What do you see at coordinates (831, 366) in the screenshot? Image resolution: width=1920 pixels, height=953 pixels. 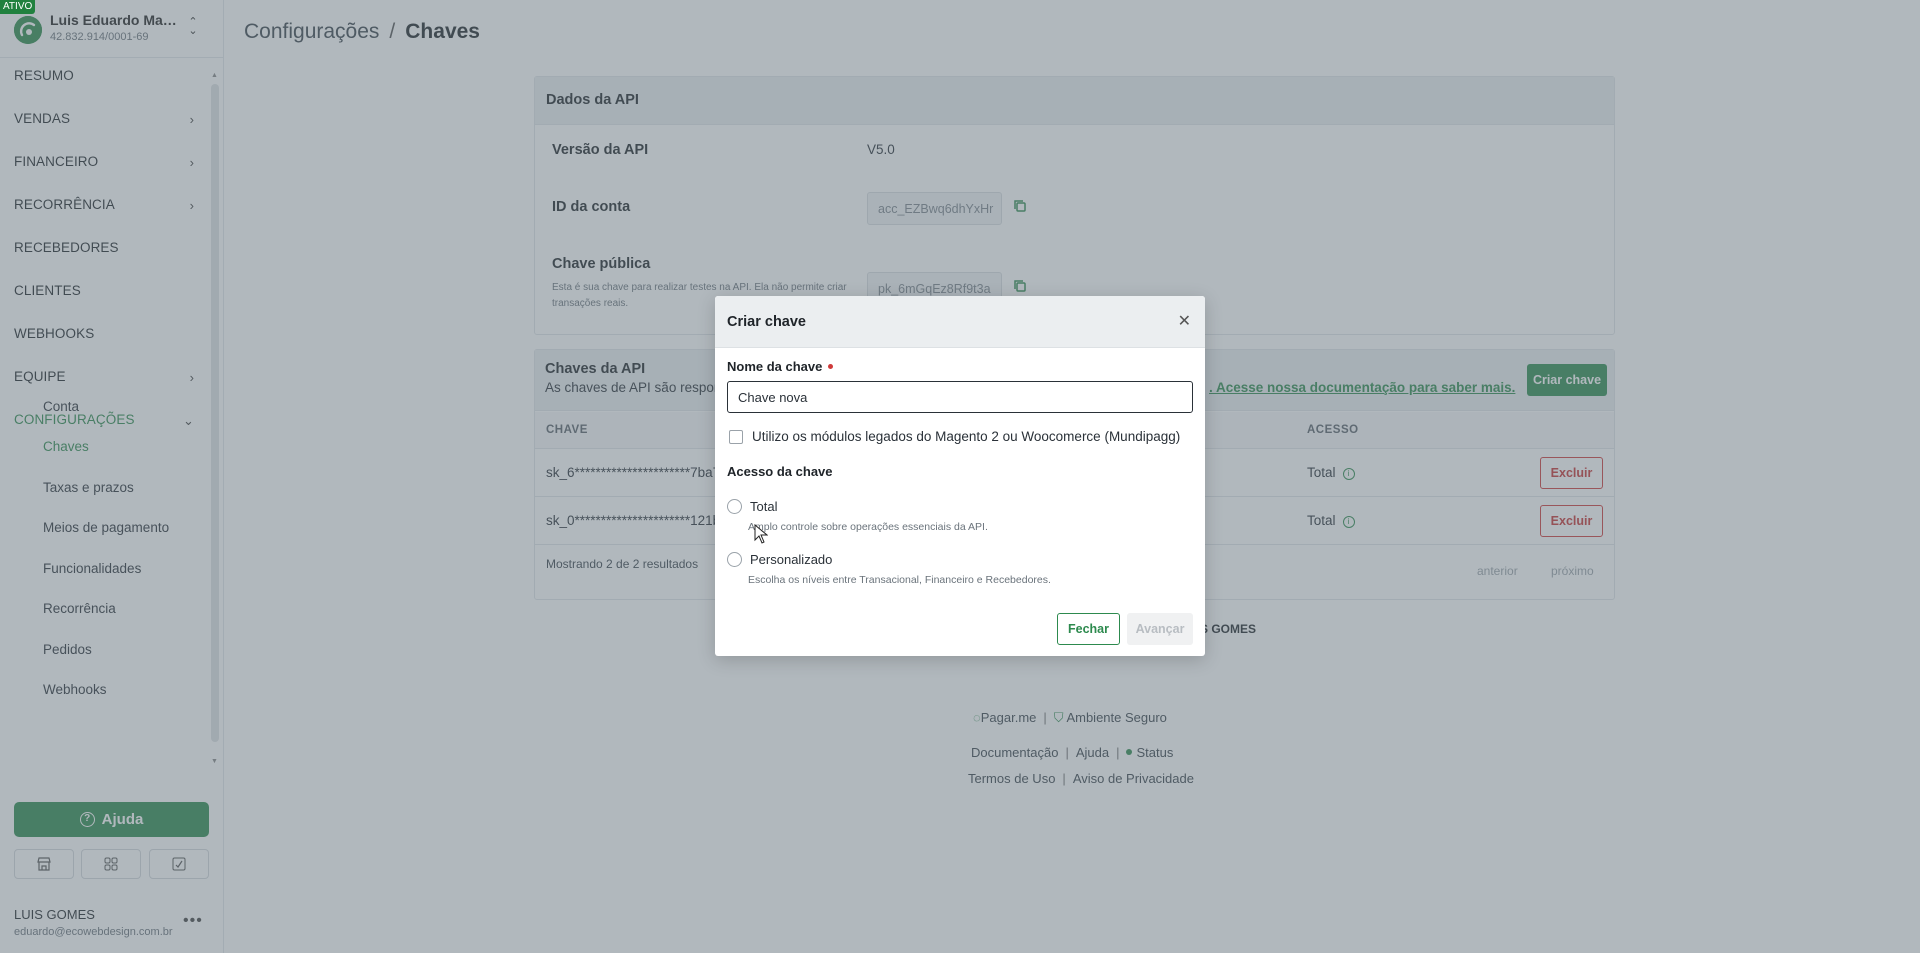 I see `required-indicator` at bounding box center [831, 366].